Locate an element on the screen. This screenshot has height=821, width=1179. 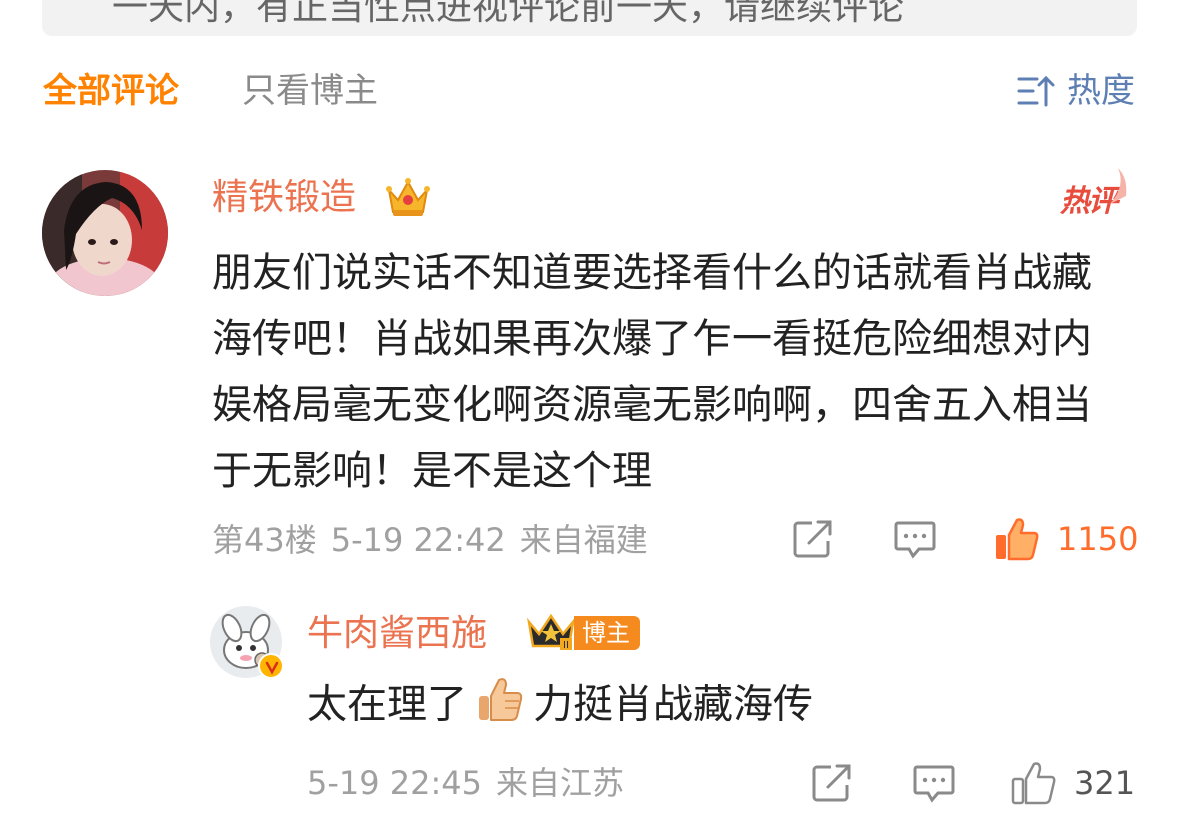
blogger-badge: 博主 is located at coordinates (607, 633).